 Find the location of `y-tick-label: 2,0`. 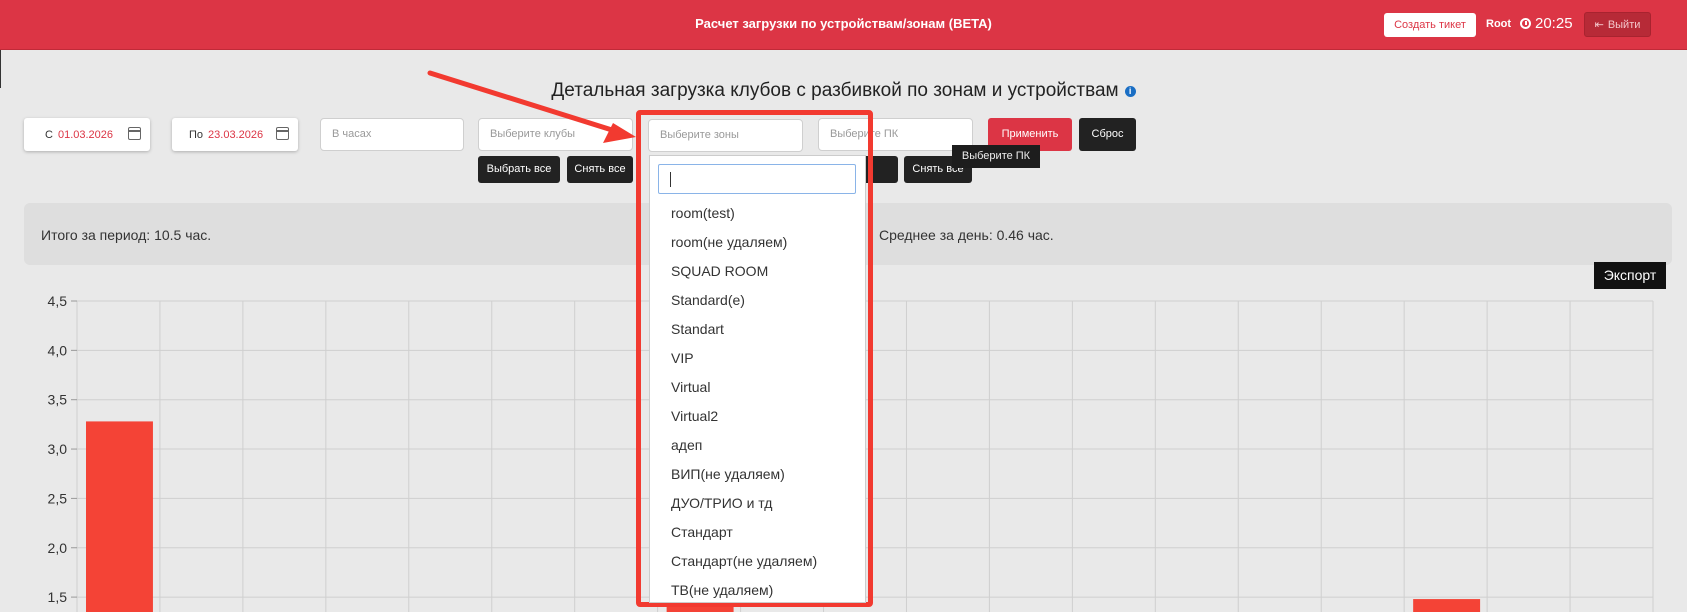

y-tick-label: 2,0 is located at coordinates (58, 548).